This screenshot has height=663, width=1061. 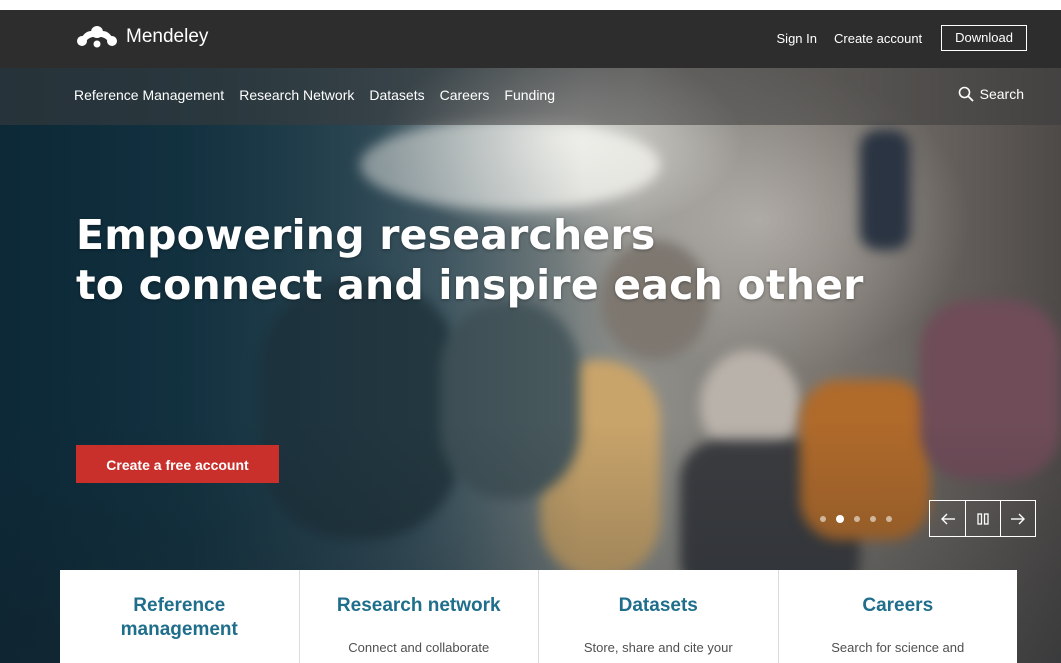 I want to click on carousel-next-button, so click(x=1017, y=518).